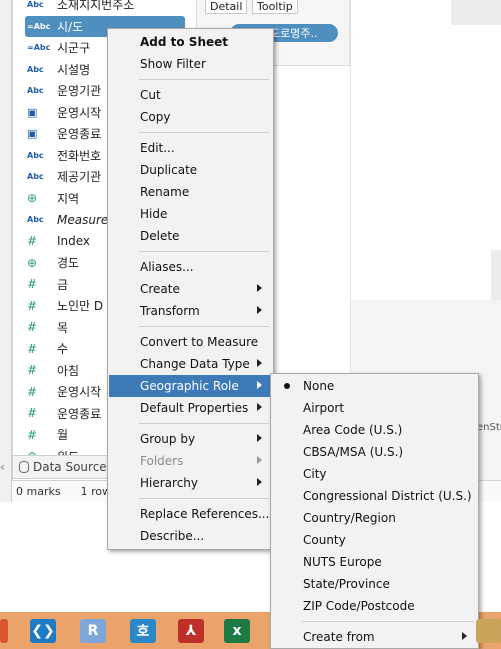 The height and width of the screenshot is (649, 501). I want to click on field-name: 시군구, so click(74, 48).